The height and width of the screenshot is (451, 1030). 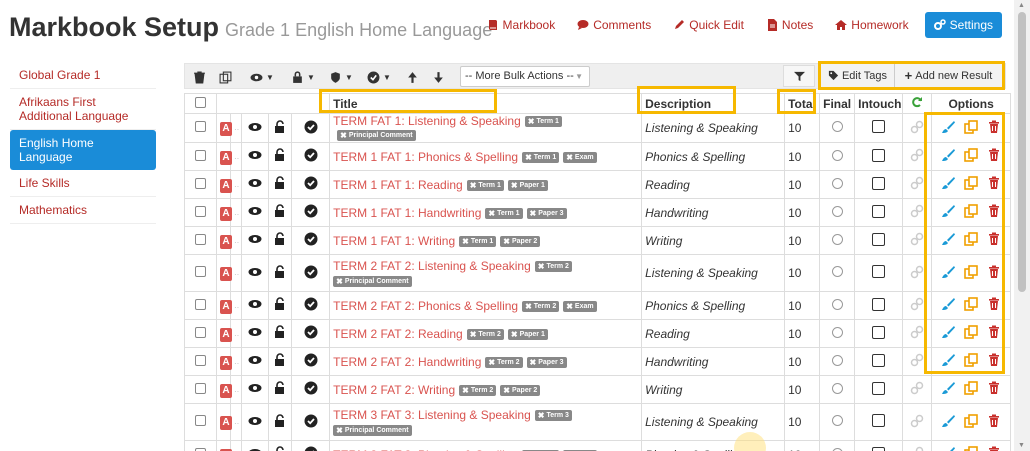 I want to click on filter-button, so click(x=799, y=76).